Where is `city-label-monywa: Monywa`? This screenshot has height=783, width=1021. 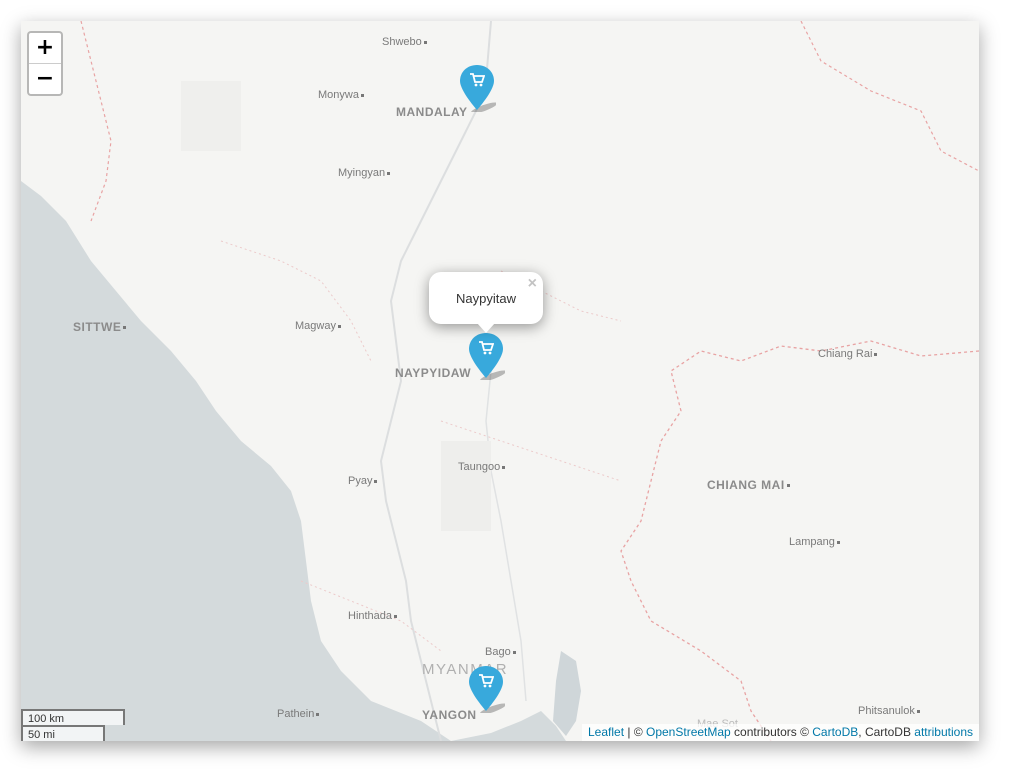
city-label-monywa: Monywa is located at coordinates (341, 95).